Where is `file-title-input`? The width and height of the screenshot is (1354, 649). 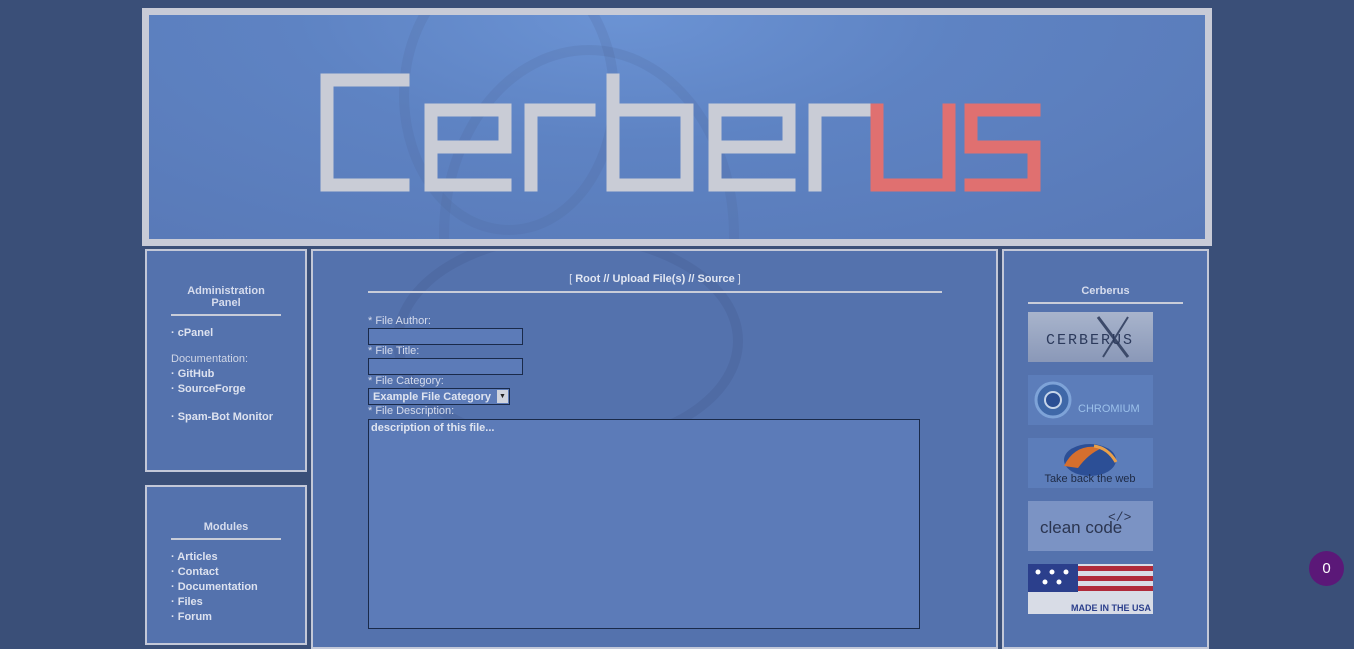 file-title-input is located at coordinates (445, 366).